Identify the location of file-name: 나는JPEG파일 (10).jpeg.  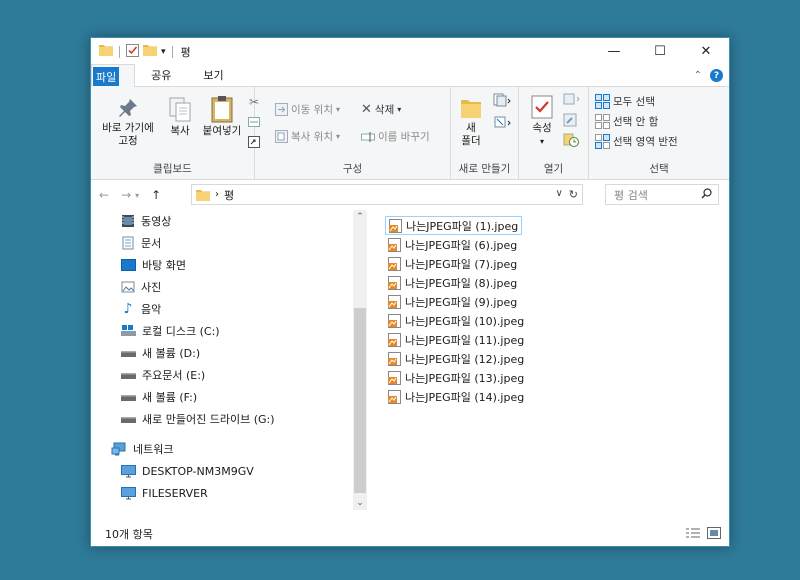
(465, 321).